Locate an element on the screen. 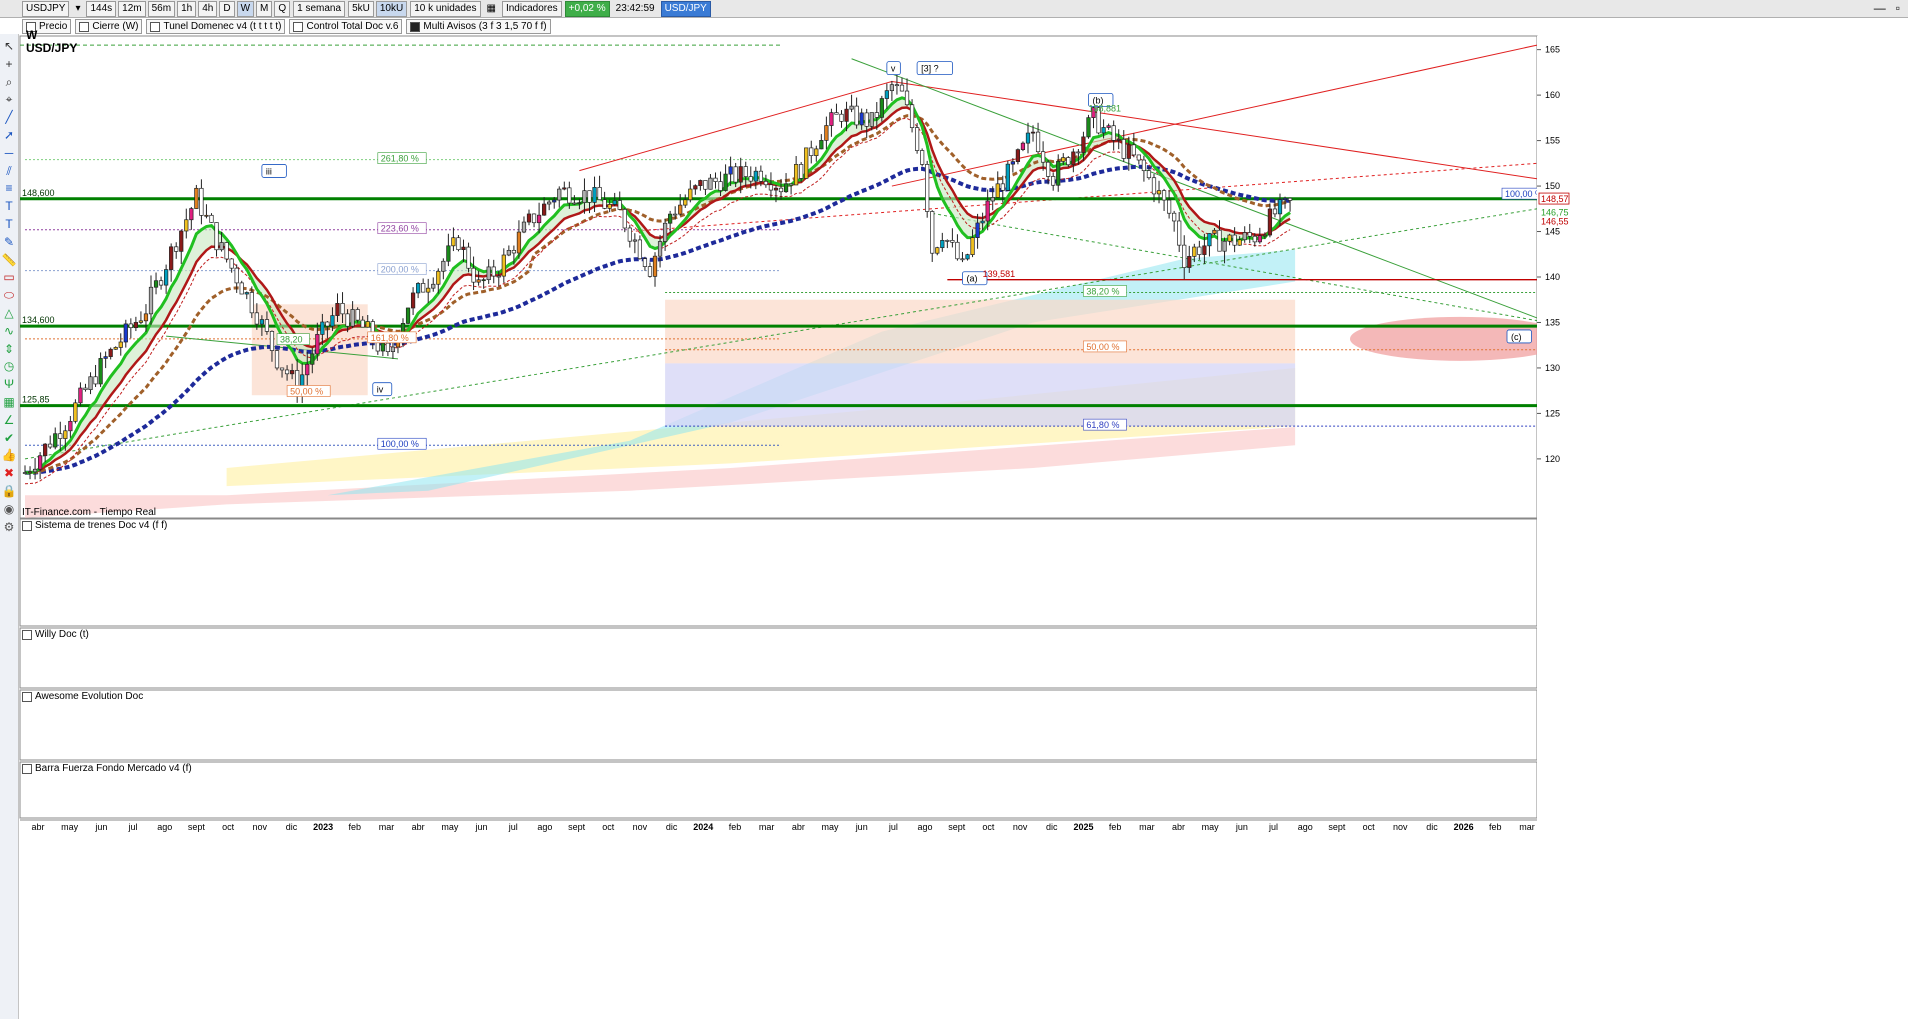  panel-title-barra: Barra Fuerza Fondo Mercado v4 (f) is located at coordinates (107, 769).